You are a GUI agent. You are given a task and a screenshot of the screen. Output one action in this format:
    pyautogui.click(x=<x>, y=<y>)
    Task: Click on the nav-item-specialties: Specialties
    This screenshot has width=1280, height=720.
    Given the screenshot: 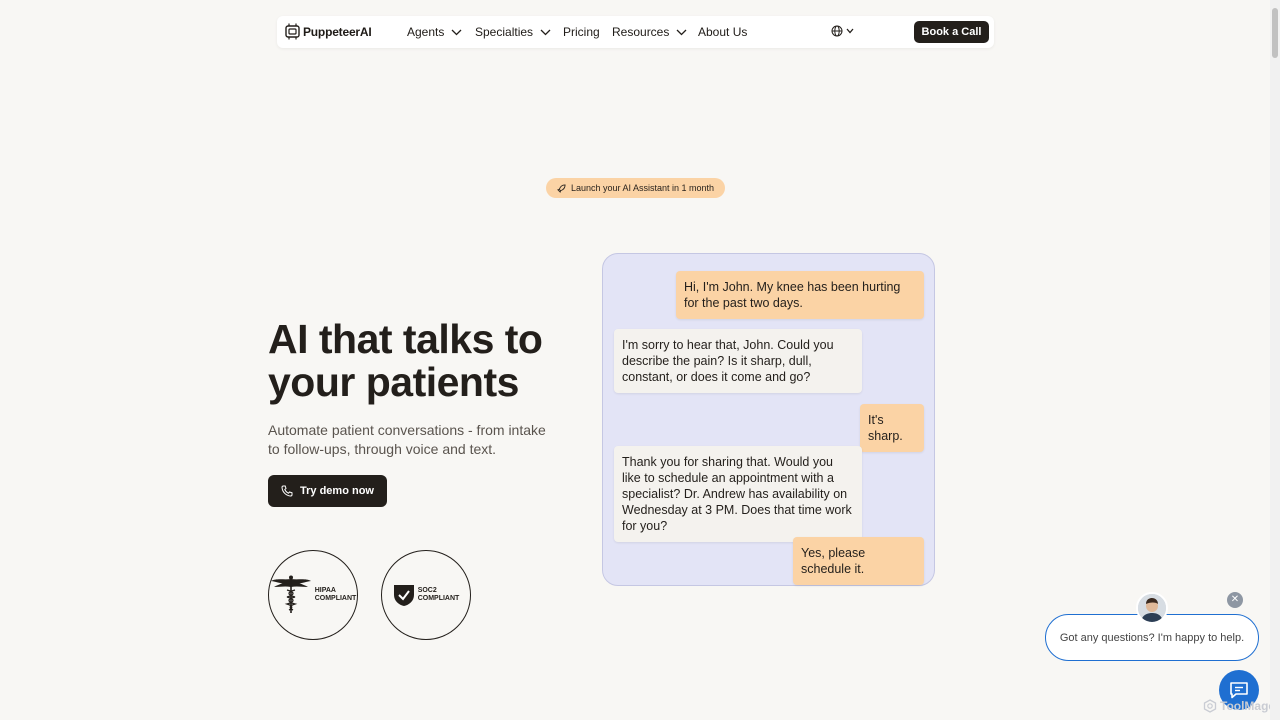 What is the action you would take?
    pyautogui.click(x=513, y=32)
    